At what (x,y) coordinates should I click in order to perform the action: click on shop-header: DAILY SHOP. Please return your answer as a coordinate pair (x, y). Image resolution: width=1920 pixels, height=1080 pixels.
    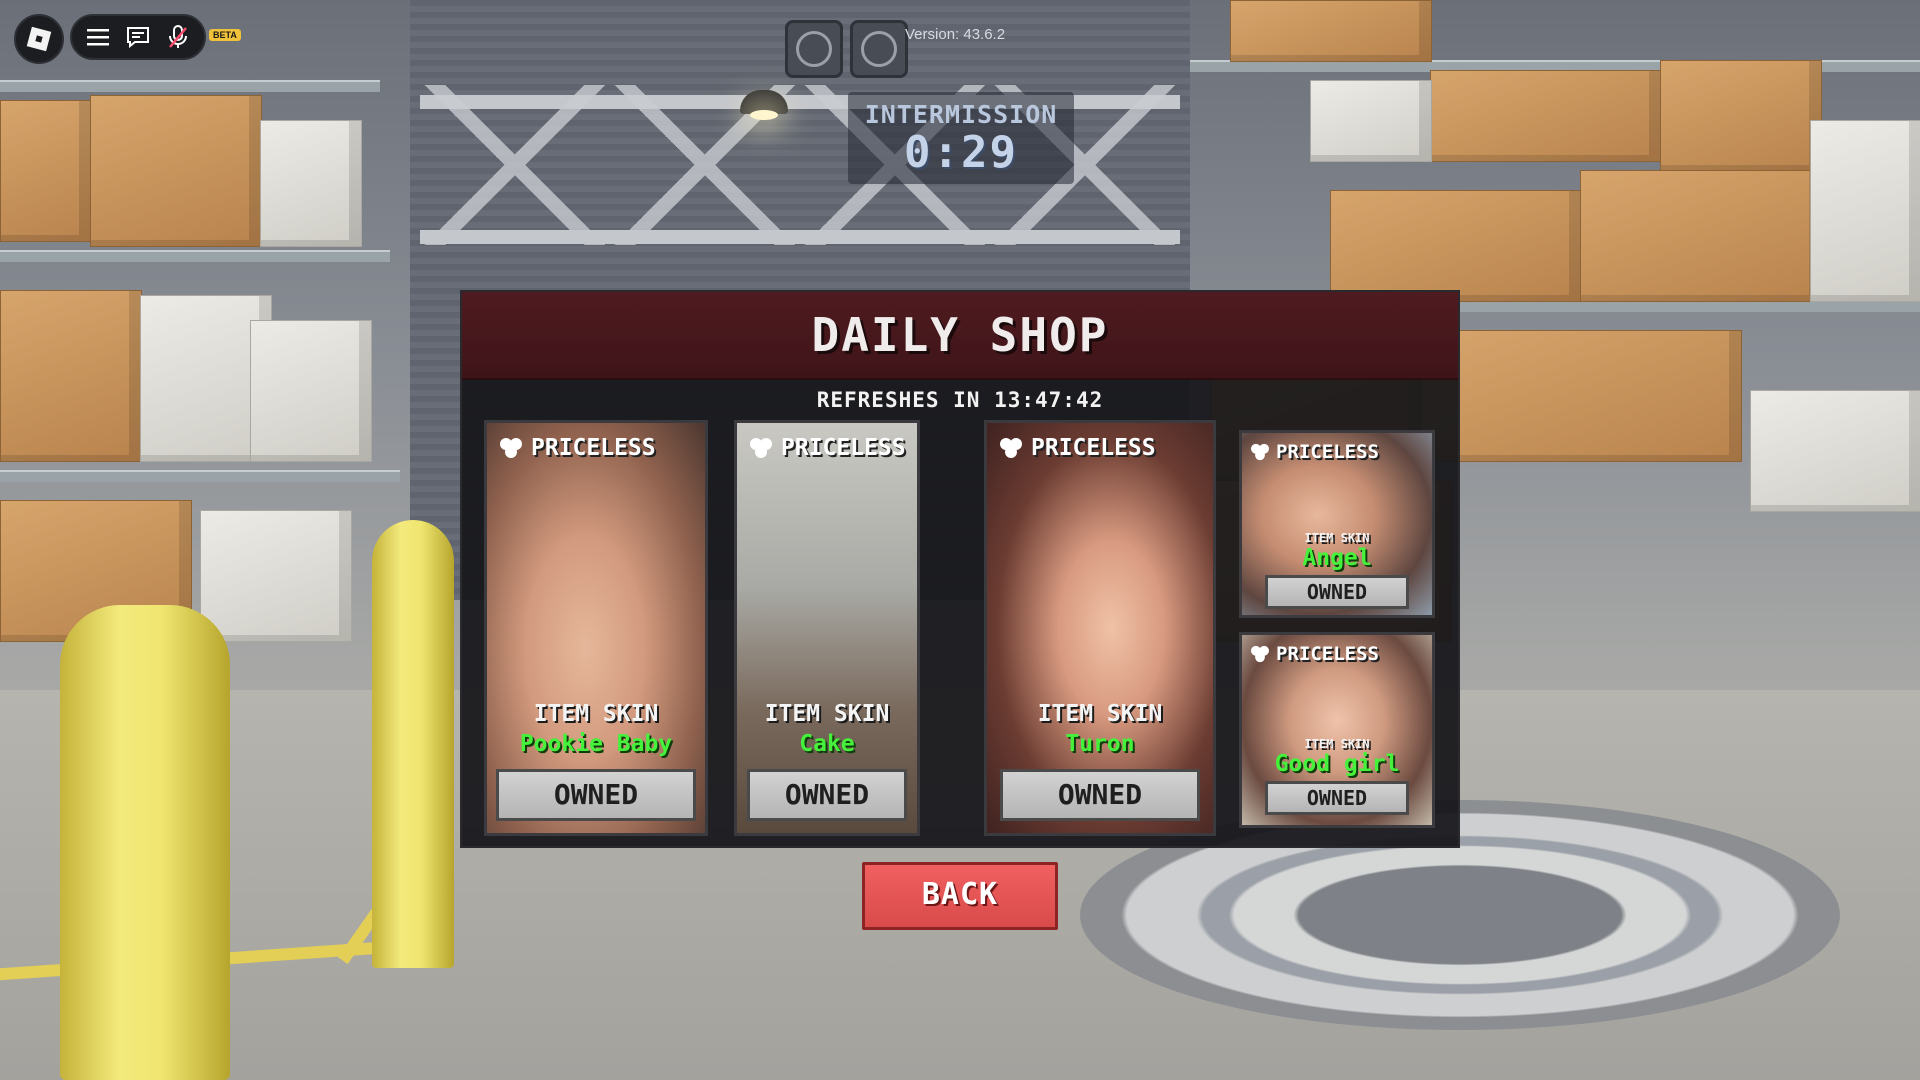
    Looking at the image, I should click on (960, 336).